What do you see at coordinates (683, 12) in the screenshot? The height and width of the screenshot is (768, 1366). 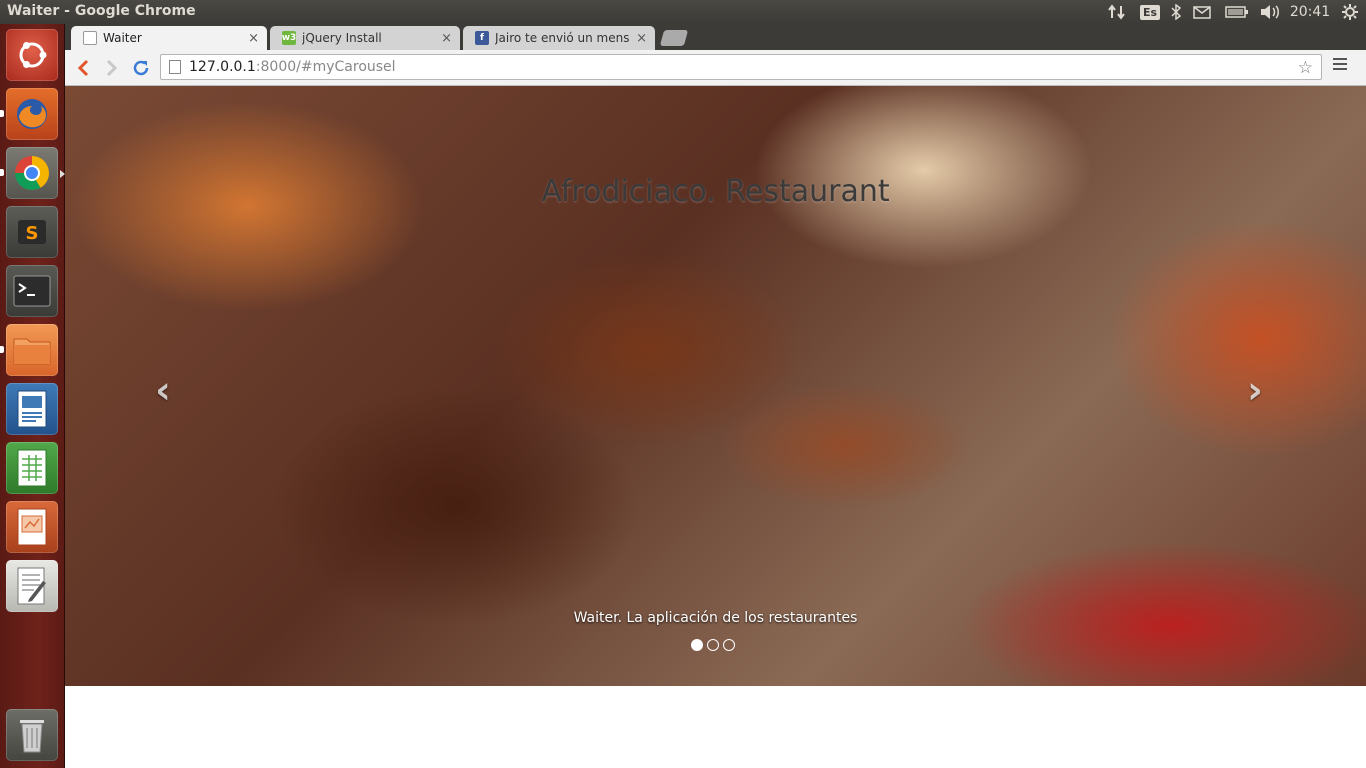 I see `top-panel: Waiter - Google Chrome Es 20:41` at bounding box center [683, 12].